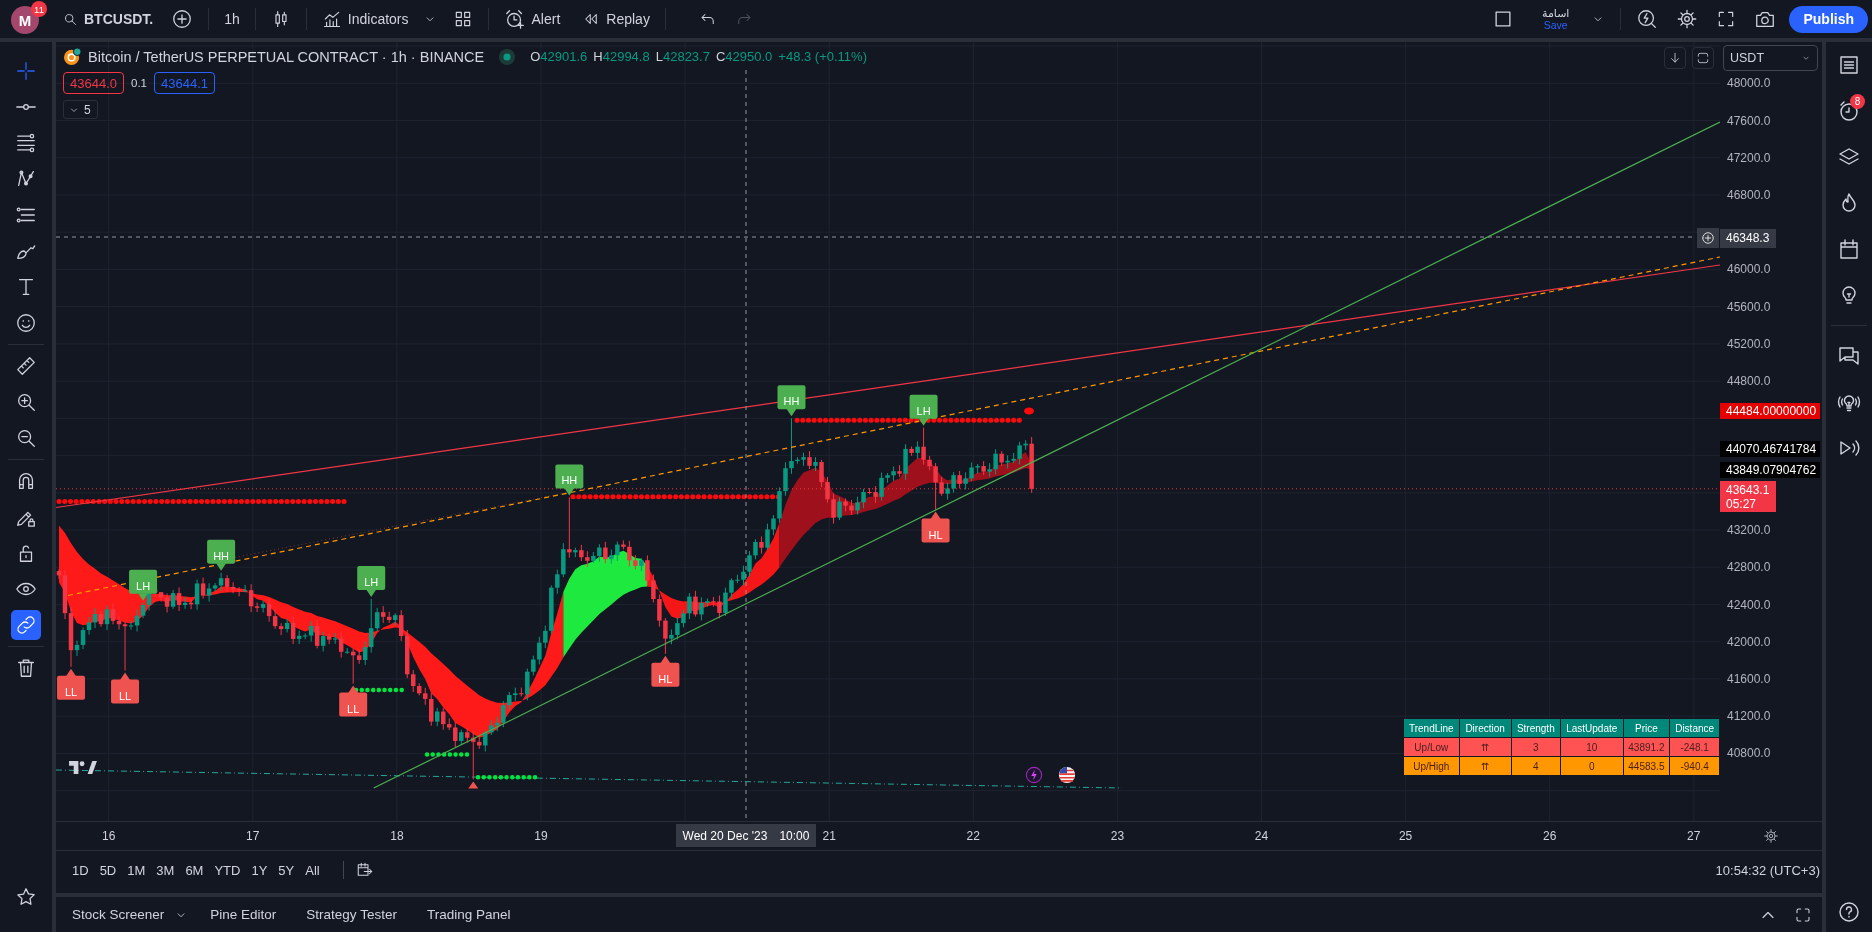  What do you see at coordinates (259, 870) in the screenshot?
I see `range-button: 1Y` at bounding box center [259, 870].